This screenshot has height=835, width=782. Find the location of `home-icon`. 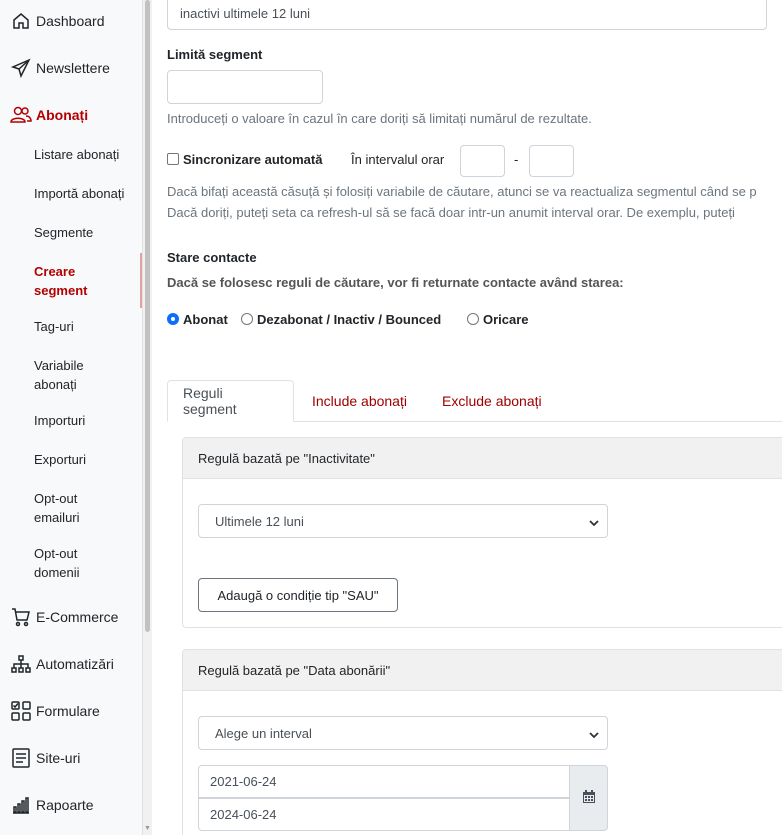

home-icon is located at coordinates (21, 21).